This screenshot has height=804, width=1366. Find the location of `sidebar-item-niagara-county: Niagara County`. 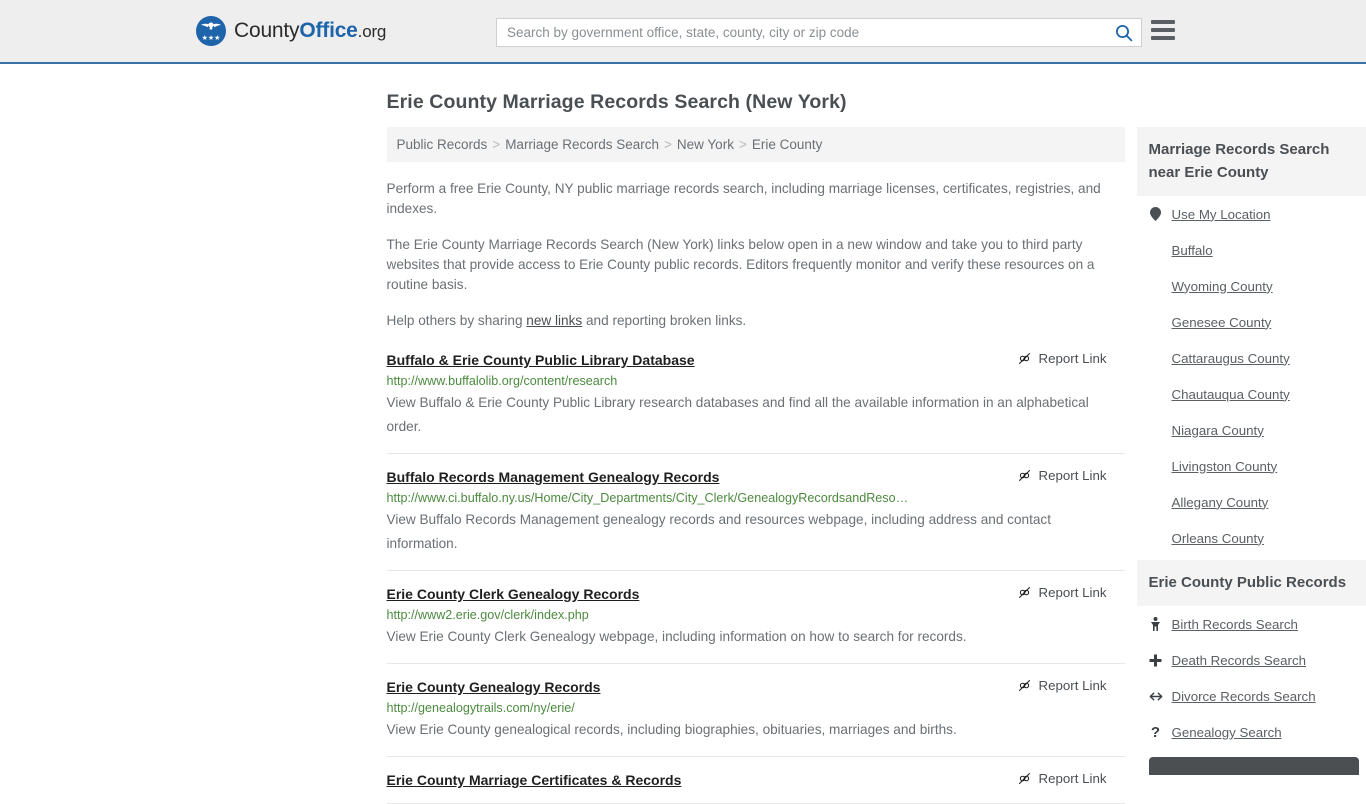

sidebar-item-niagara-county: Niagara County is located at coordinates (1251, 430).